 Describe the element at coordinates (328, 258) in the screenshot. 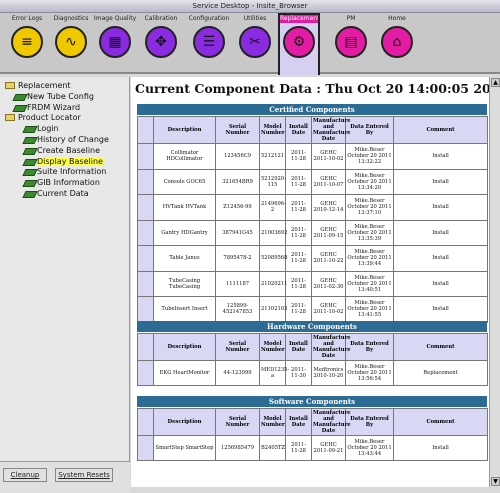

I see `table-cell: GEHC 2011-10-22` at that location.